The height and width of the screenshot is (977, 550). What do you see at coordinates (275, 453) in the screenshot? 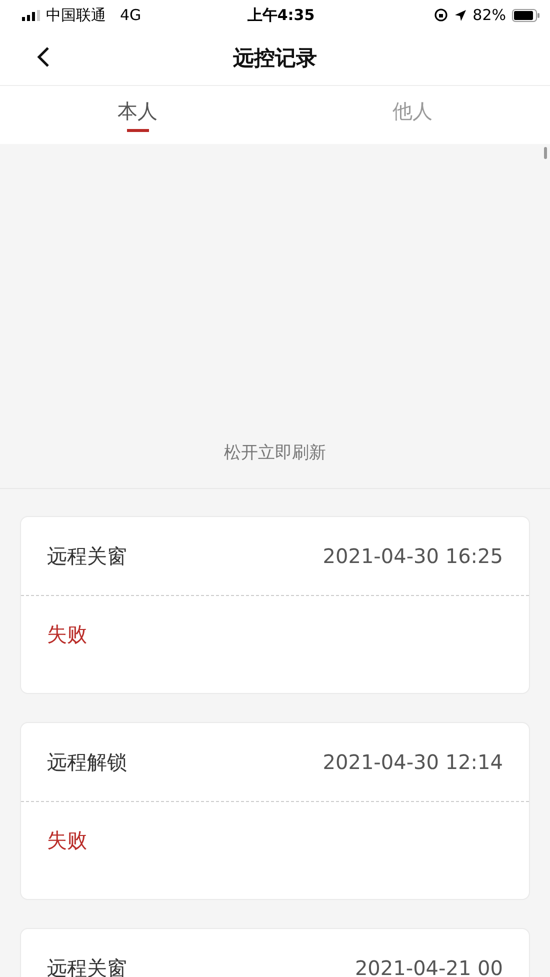
I see `refresh-hint: 松开立即刷新` at bounding box center [275, 453].